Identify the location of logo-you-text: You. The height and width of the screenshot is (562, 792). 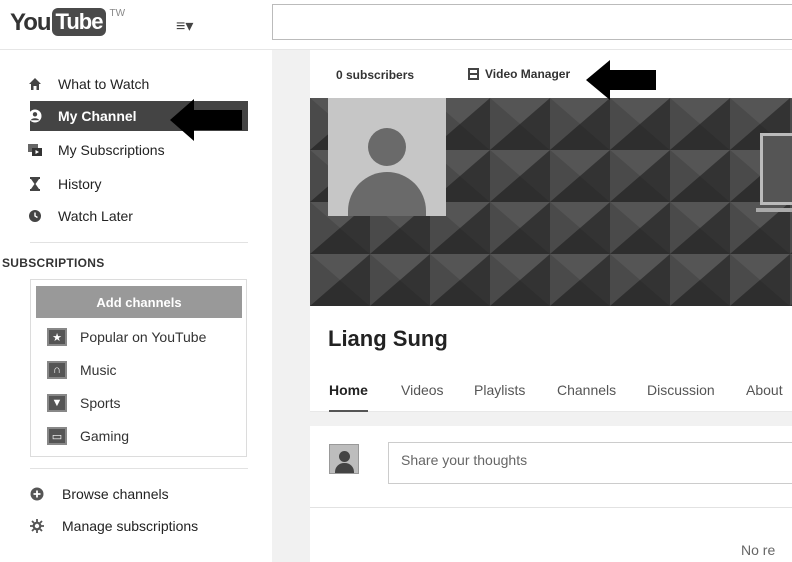
(31, 22).